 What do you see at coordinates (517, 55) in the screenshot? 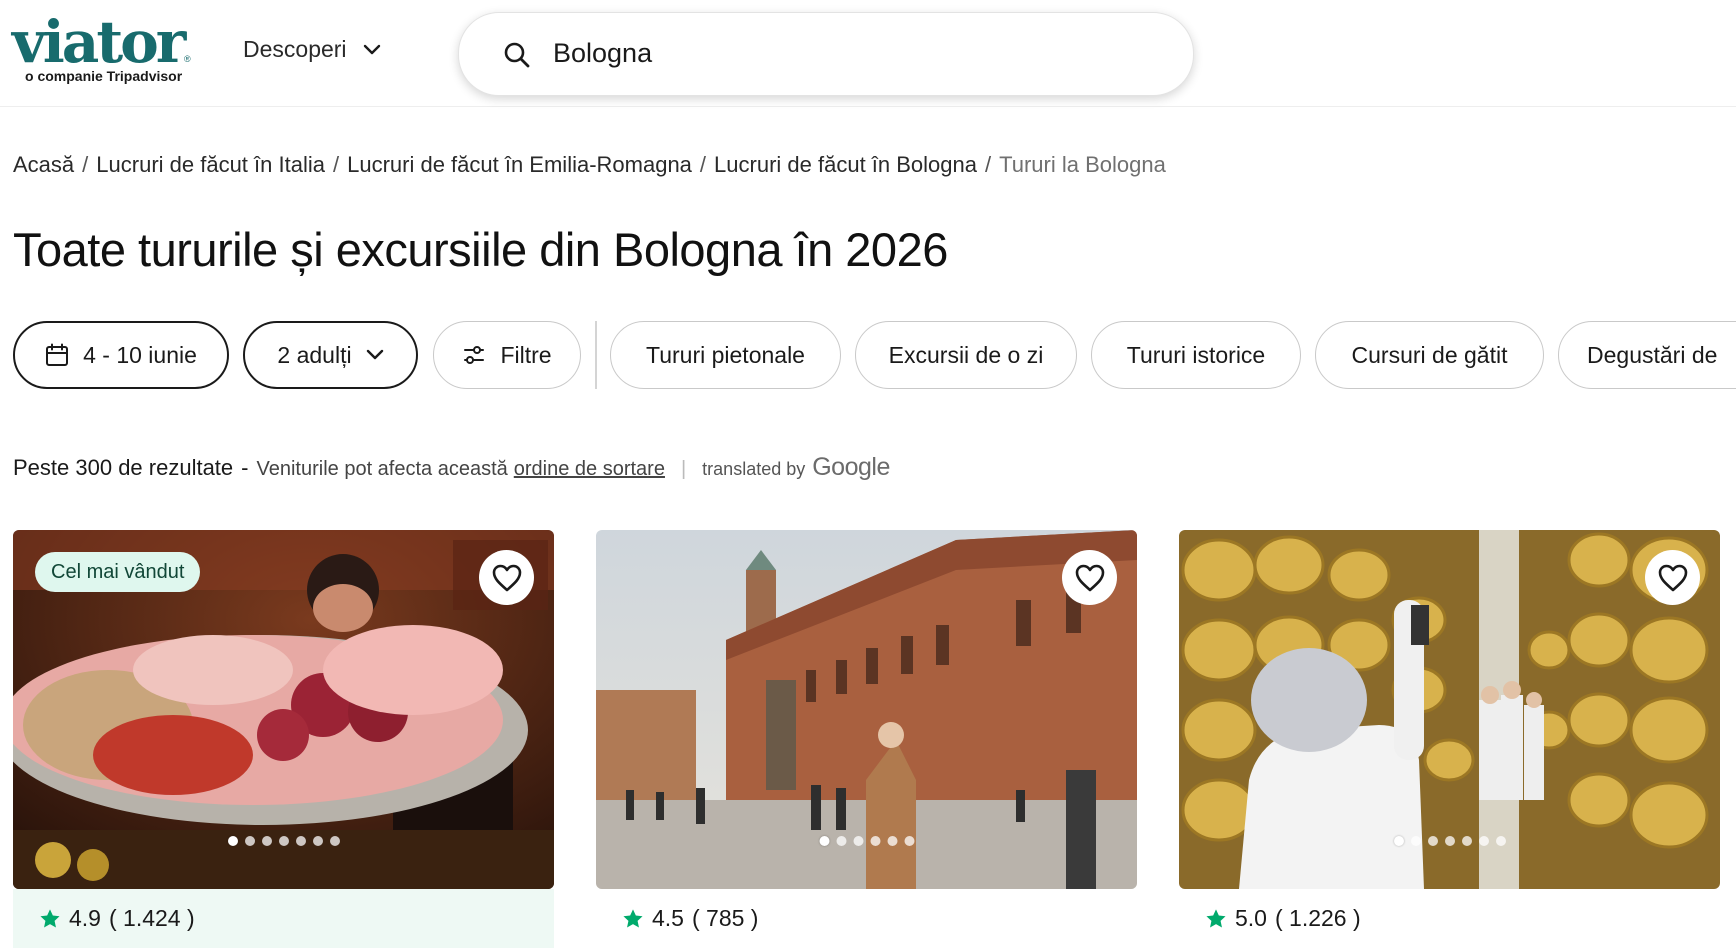
I see `search-icon` at bounding box center [517, 55].